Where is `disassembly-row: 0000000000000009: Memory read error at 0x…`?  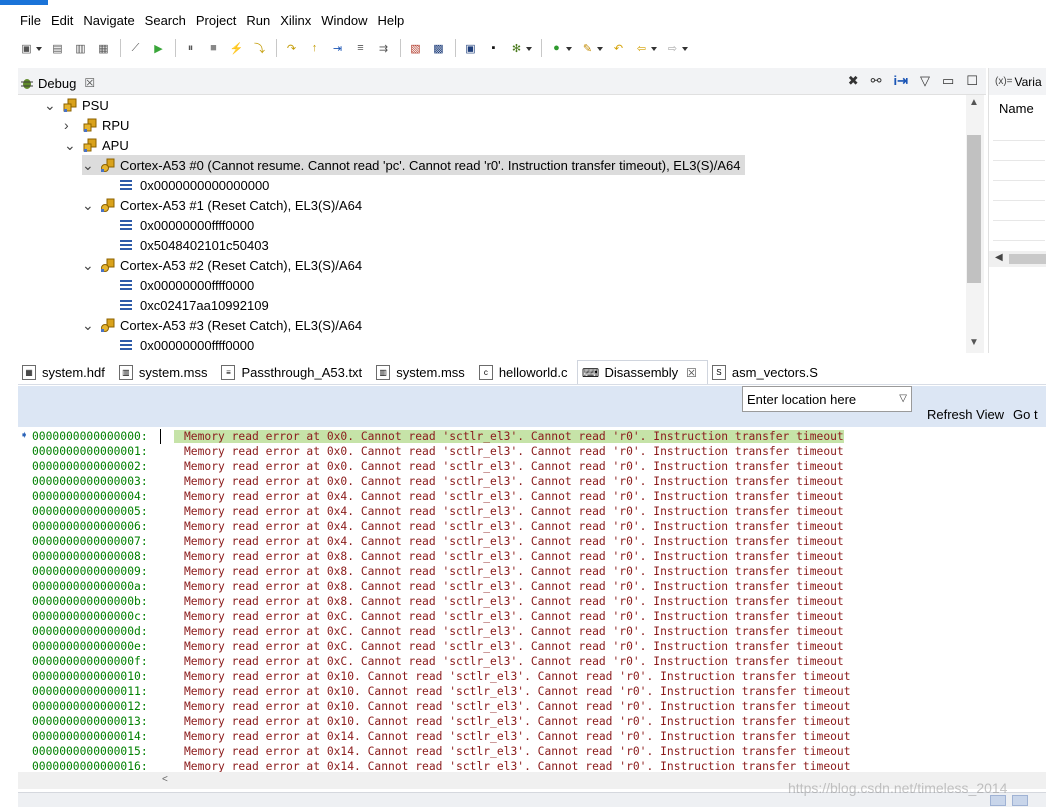 disassembly-row: 0000000000000009: Memory read error at 0x… is located at coordinates (438, 572).